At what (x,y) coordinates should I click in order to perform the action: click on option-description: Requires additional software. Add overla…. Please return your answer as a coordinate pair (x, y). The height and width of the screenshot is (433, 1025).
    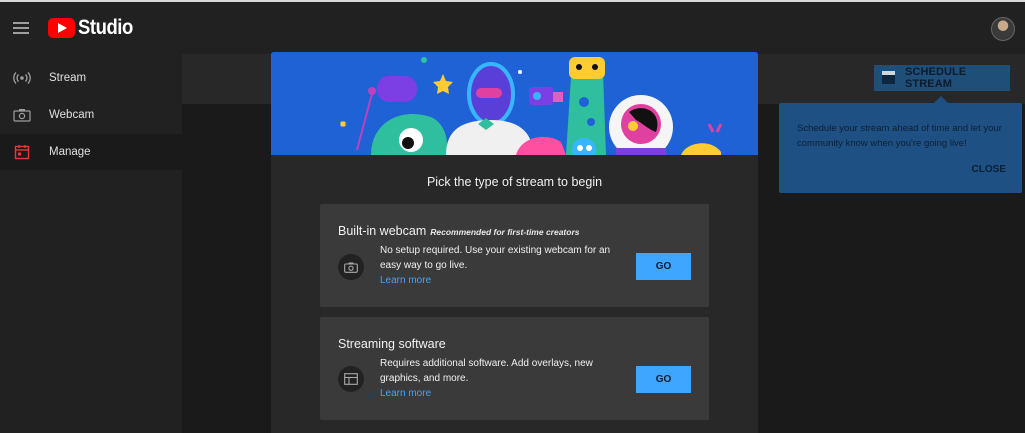
    Looking at the image, I should click on (486, 371).